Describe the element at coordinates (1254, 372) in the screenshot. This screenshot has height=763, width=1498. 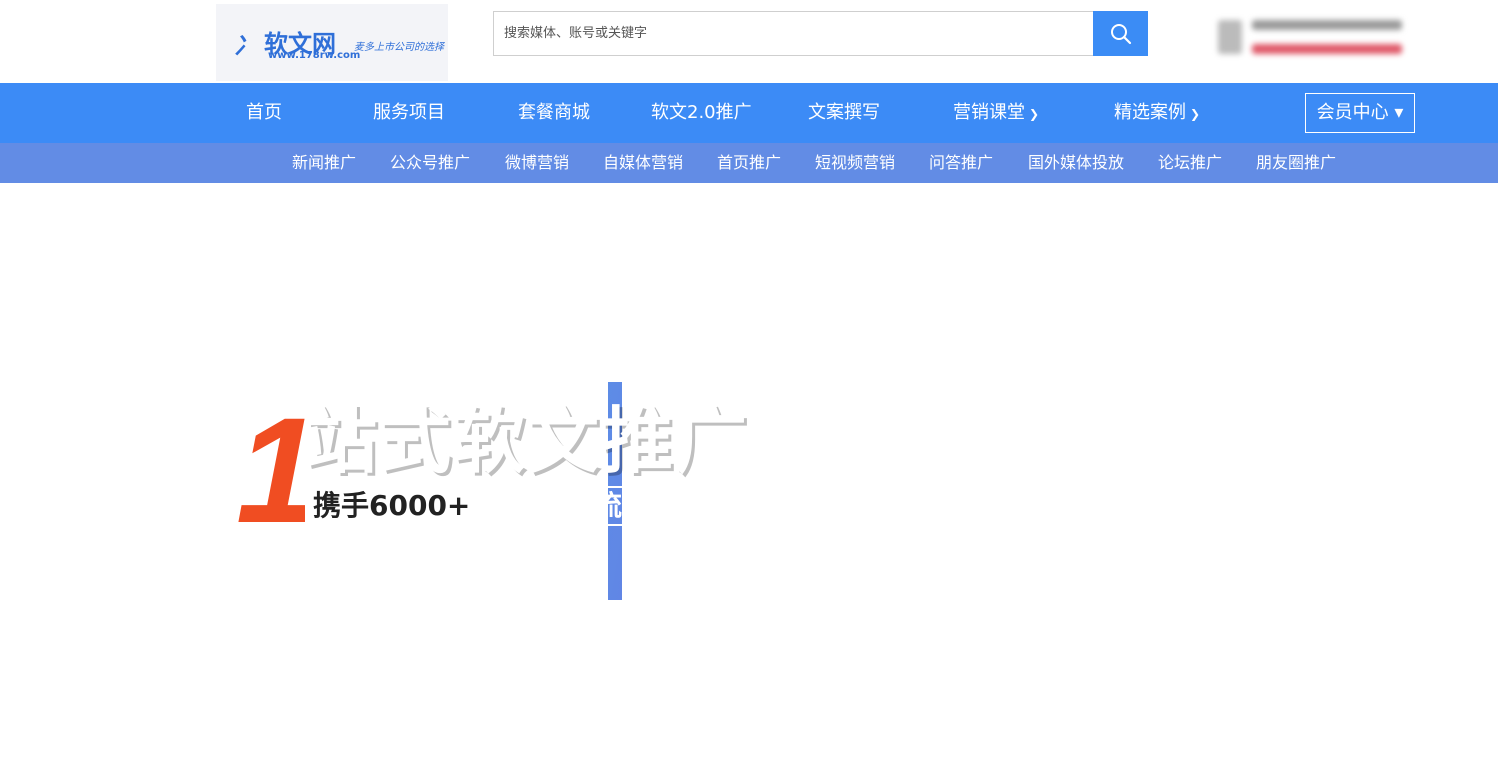
I see `media-logo-sina: sina` at that location.